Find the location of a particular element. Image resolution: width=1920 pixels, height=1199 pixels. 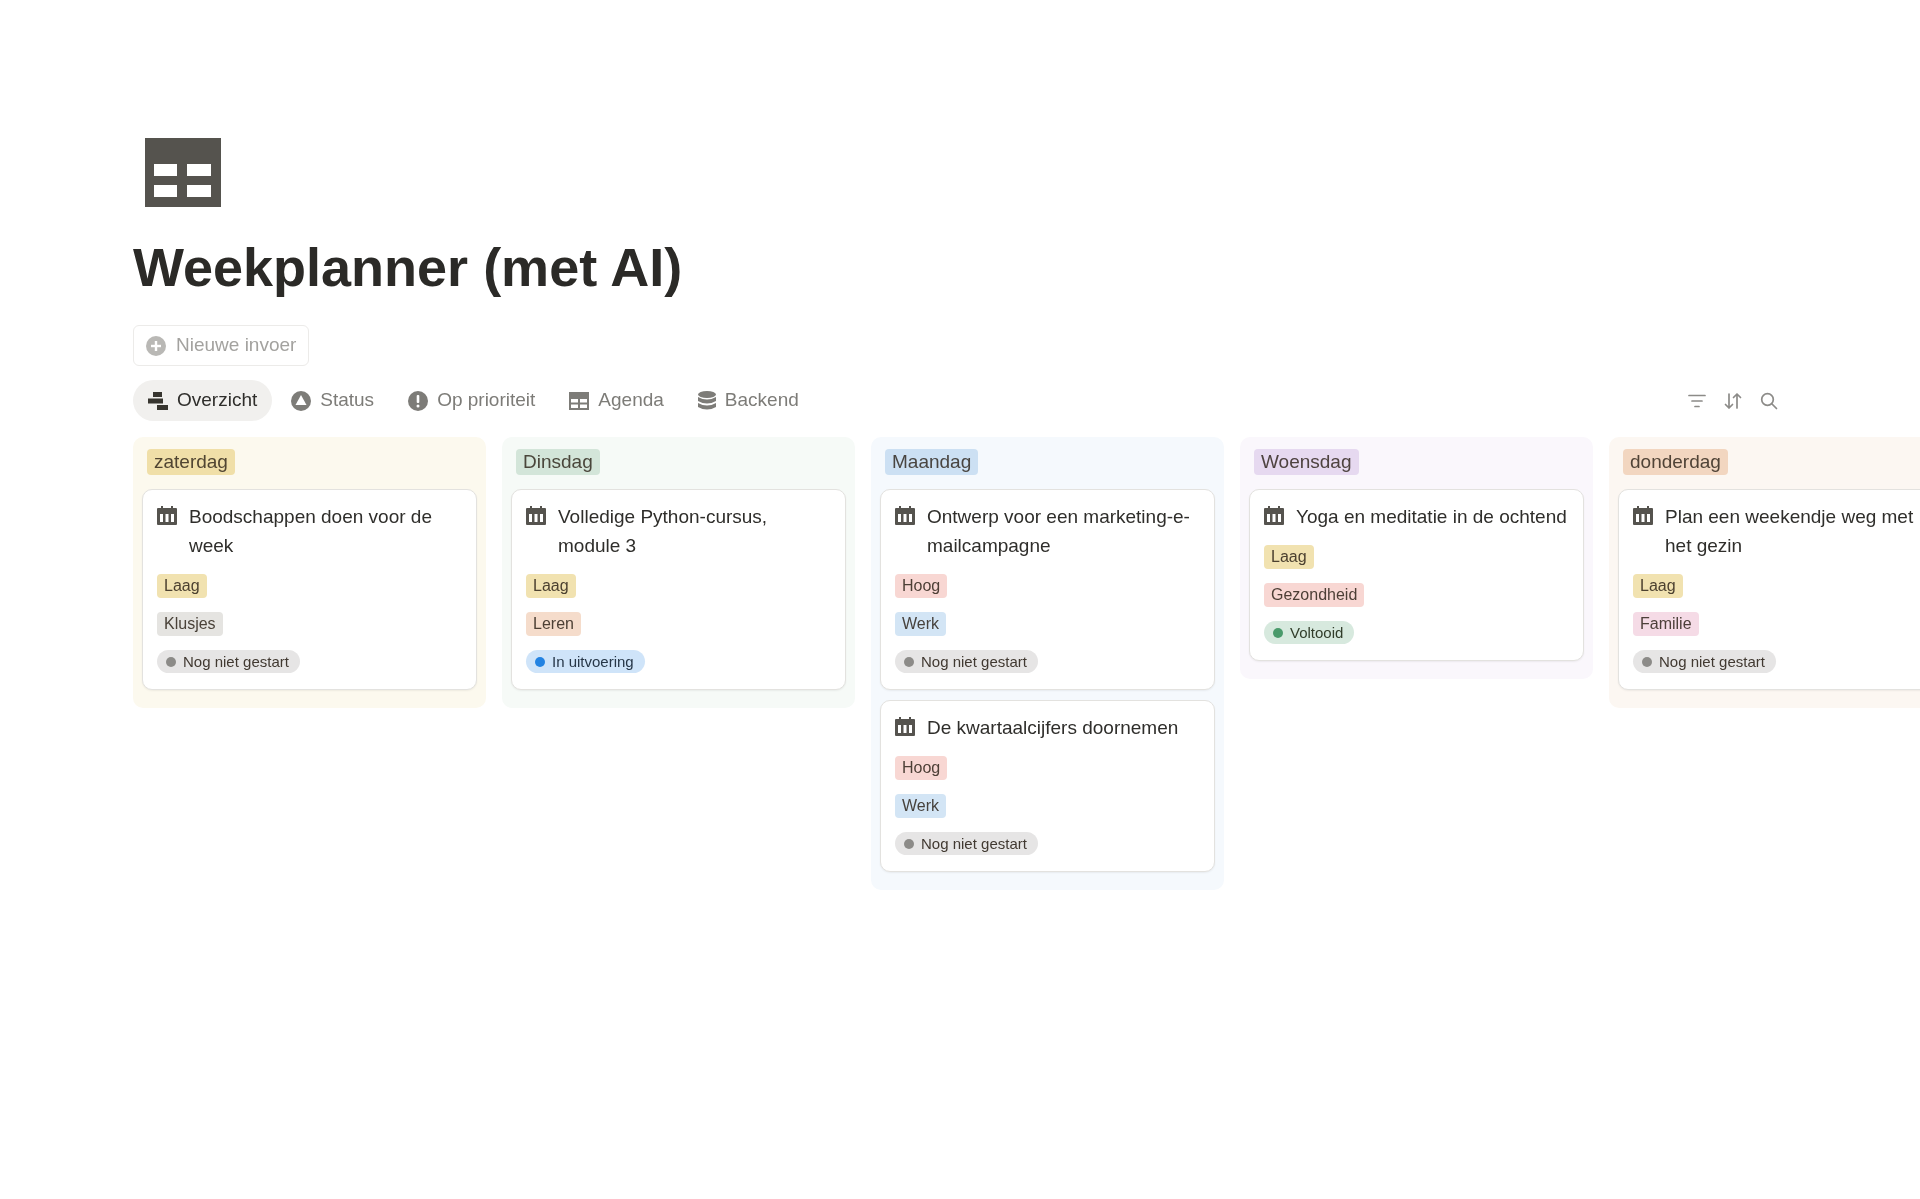

view-tab: Status is located at coordinates (333, 400).